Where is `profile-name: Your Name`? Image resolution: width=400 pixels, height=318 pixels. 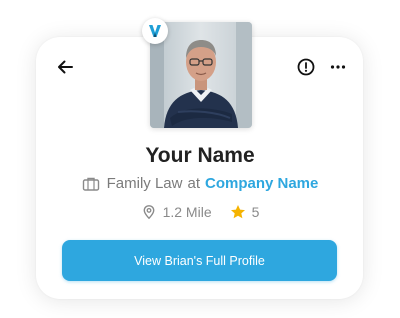 profile-name: Your Name is located at coordinates (200, 155).